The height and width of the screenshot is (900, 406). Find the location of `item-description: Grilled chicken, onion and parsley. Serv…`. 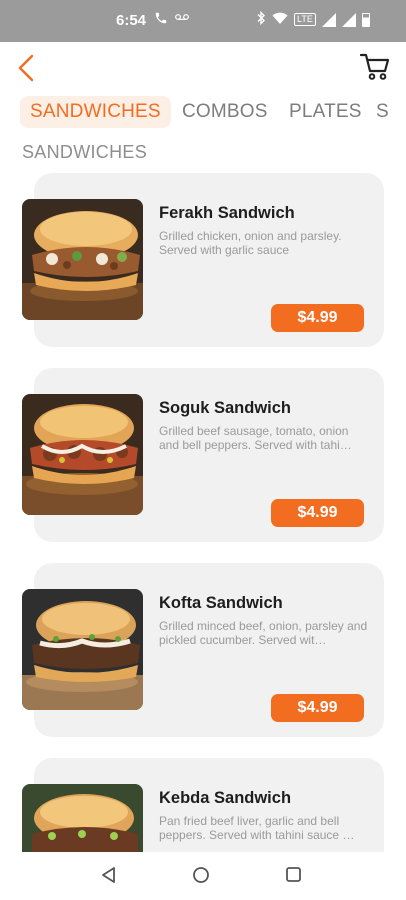

item-description: Grilled chicken, onion and parsley. Serv… is located at coordinates (250, 243).